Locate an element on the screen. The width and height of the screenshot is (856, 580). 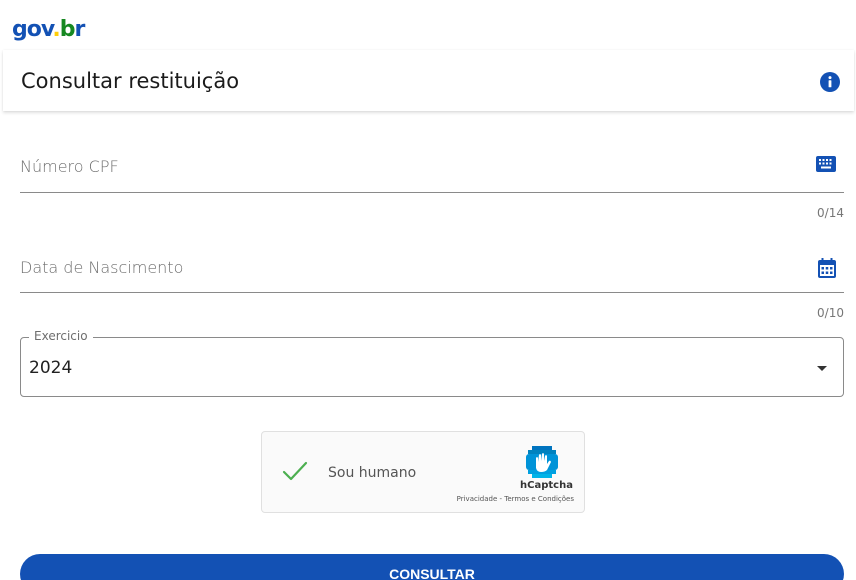
birthdate-field: Data de Nascimento 0/10 is located at coordinates (432, 290).